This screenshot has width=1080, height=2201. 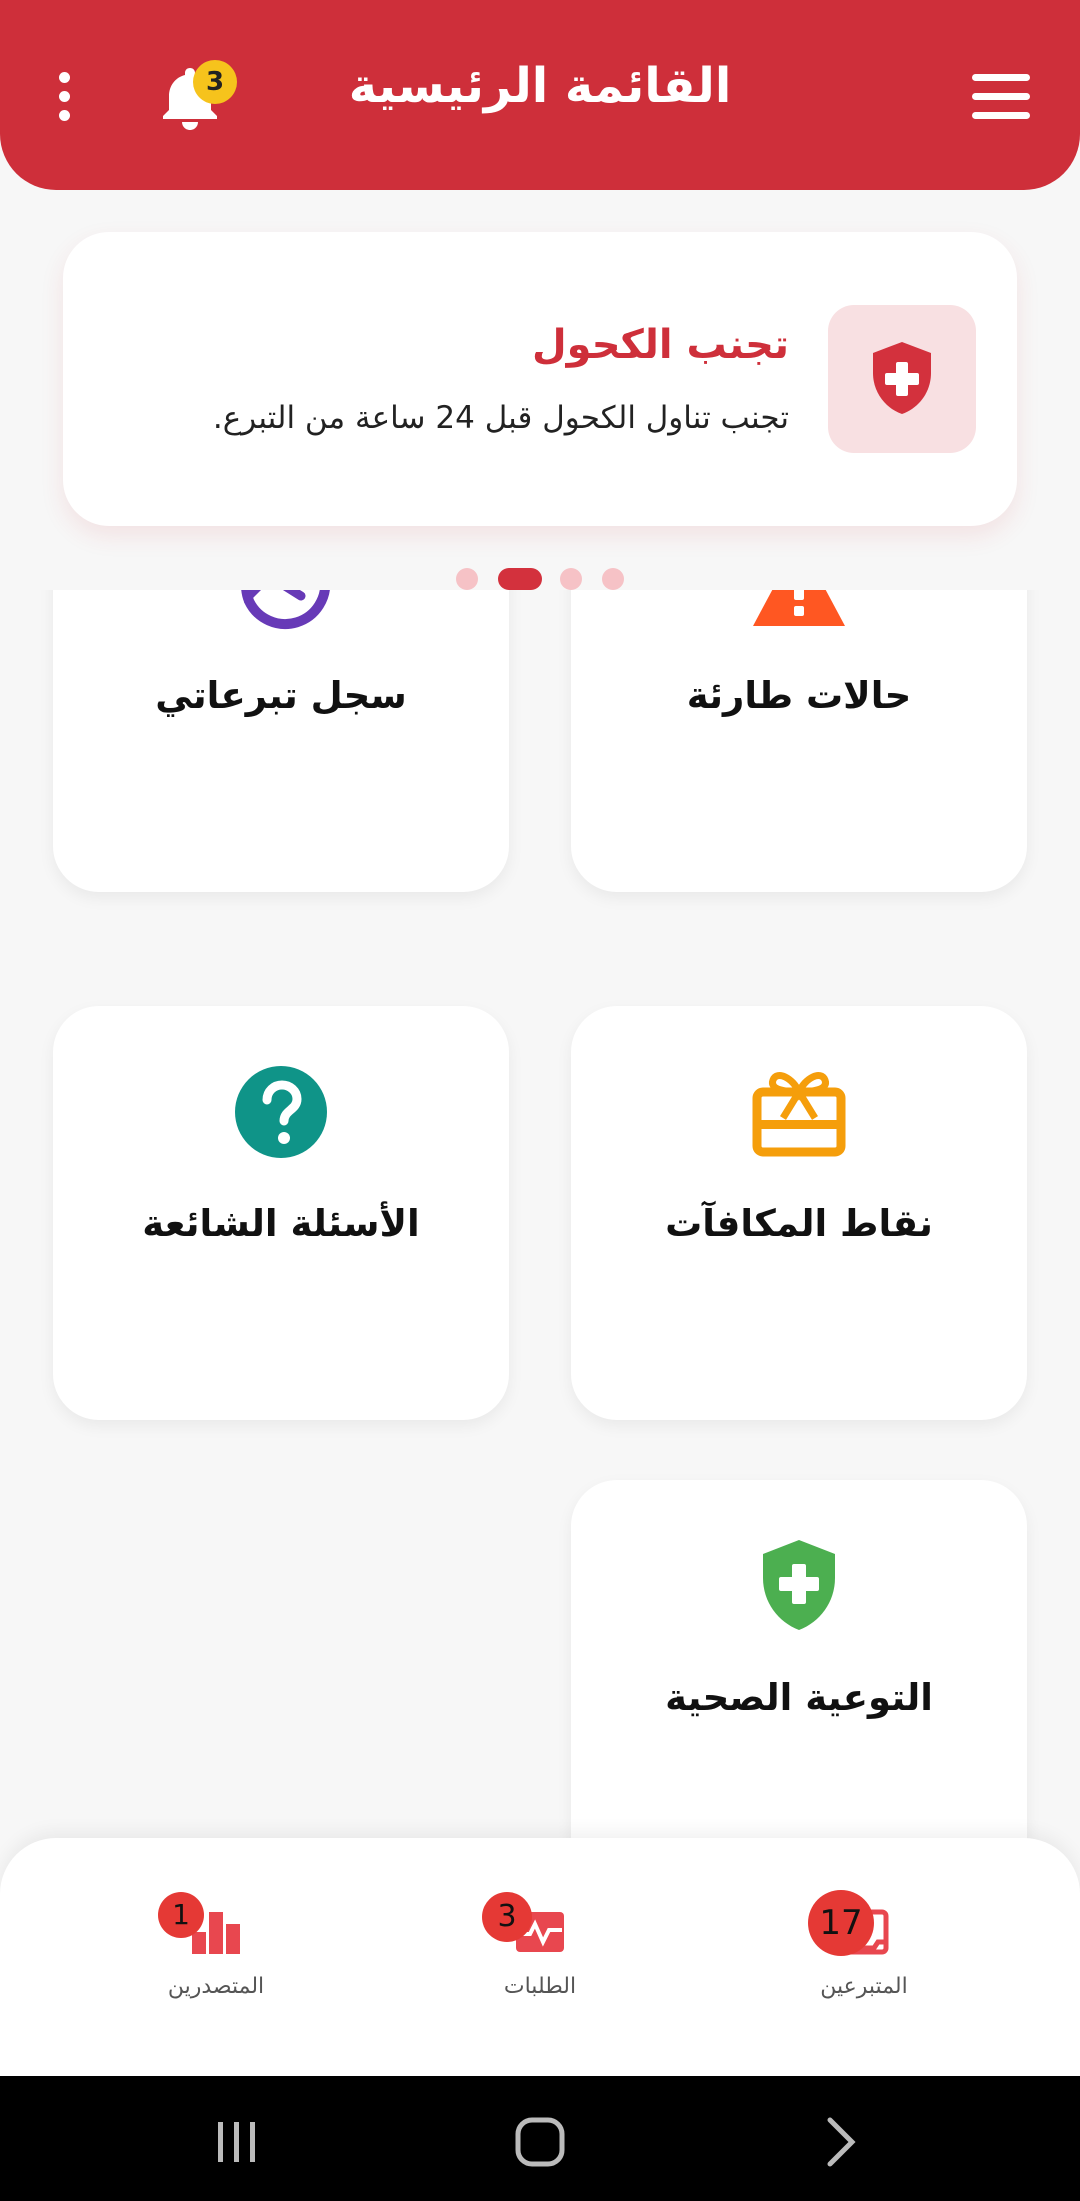 I want to click on back-icon, so click(x=842, y=2142).